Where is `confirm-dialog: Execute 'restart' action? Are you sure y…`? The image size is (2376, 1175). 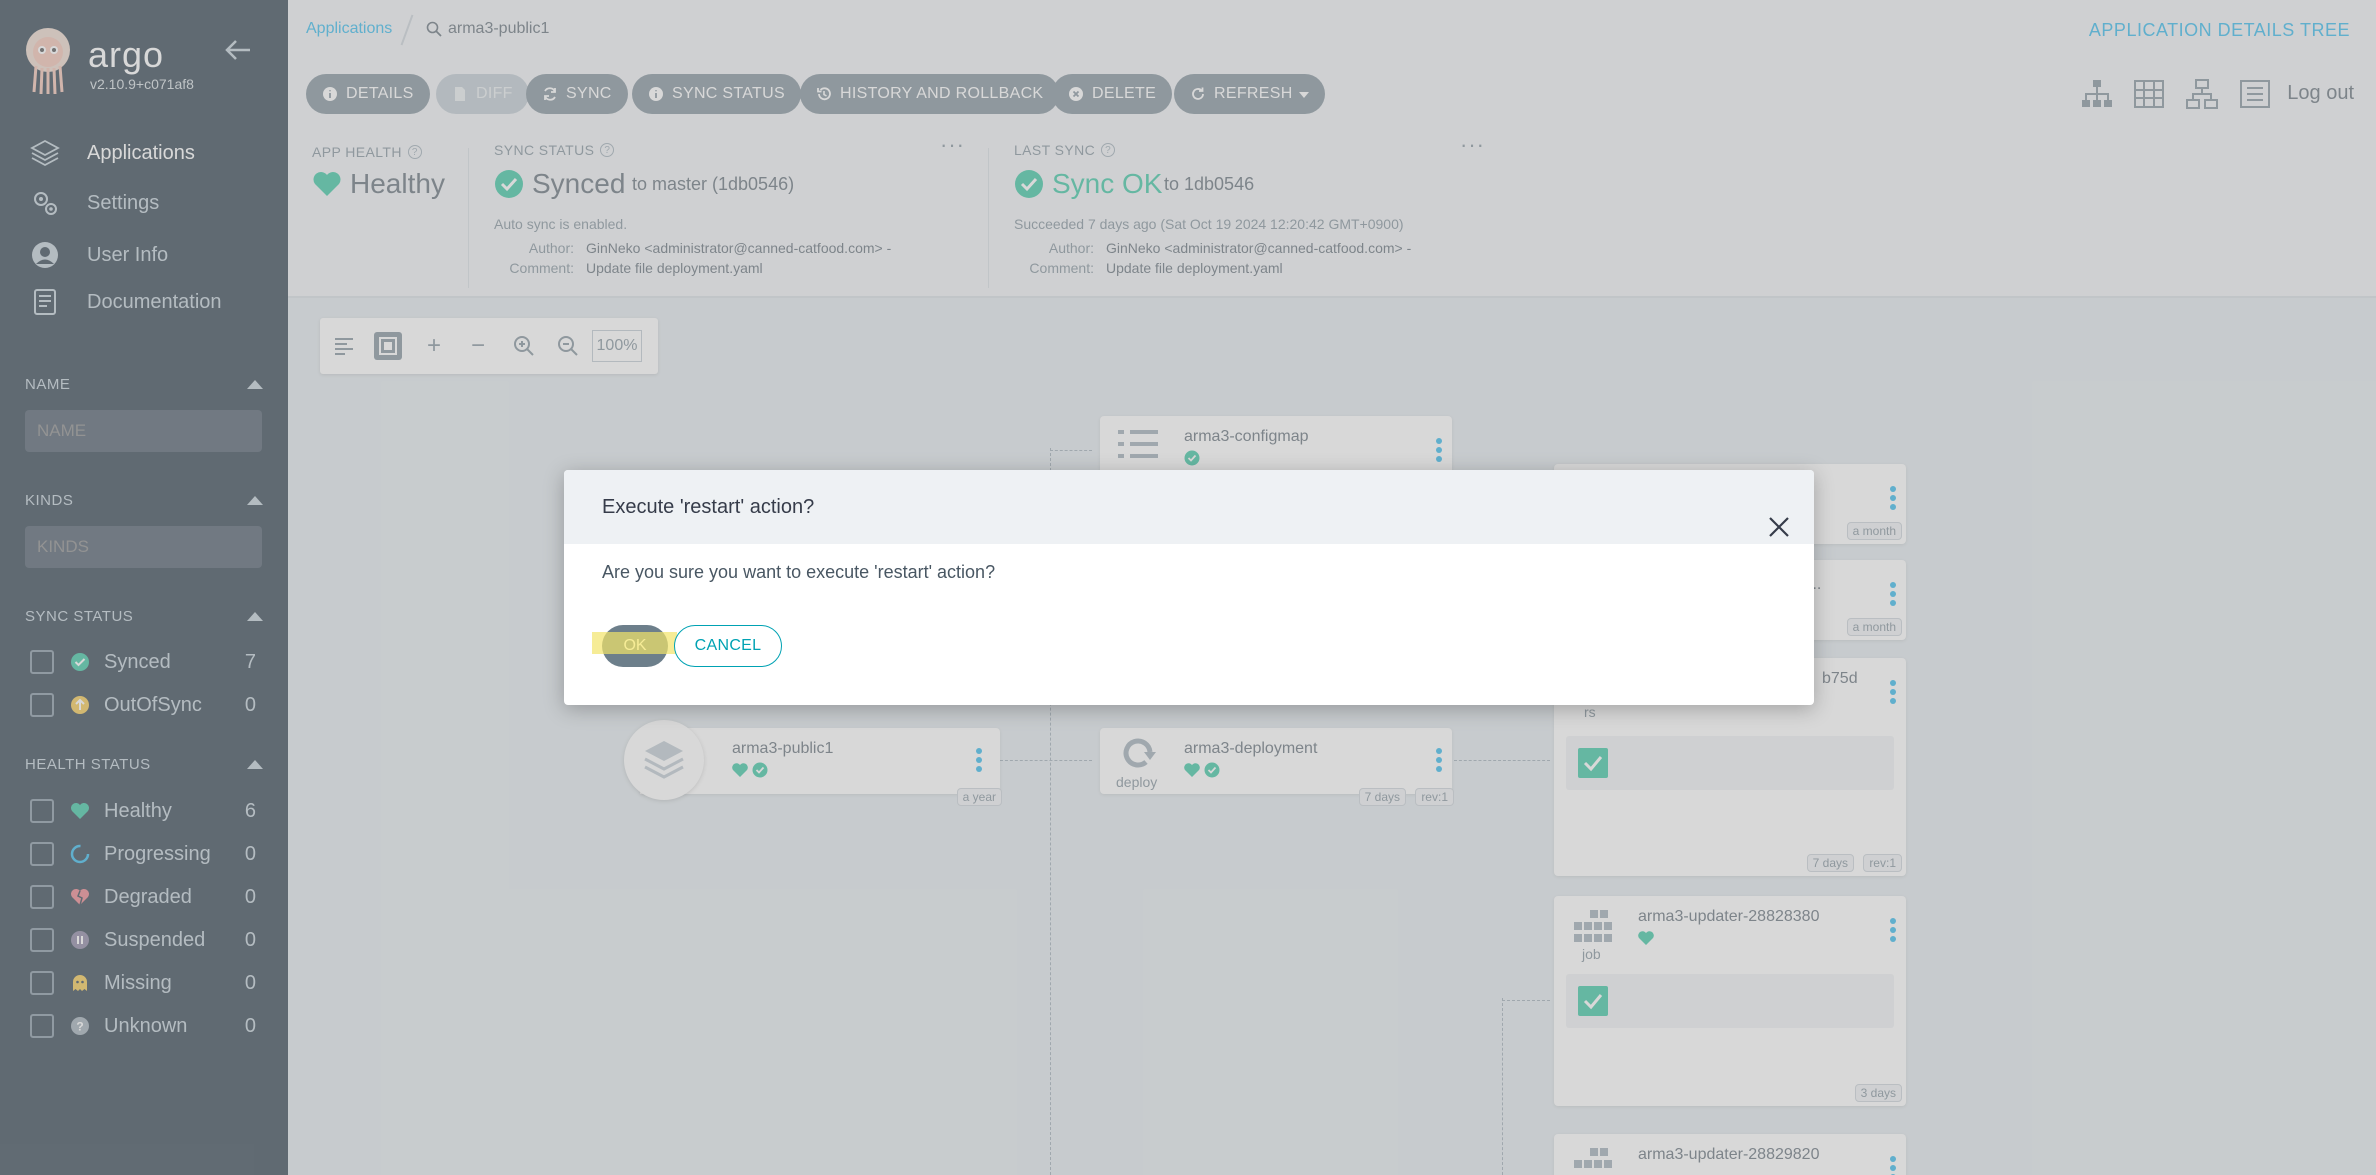 confirm-dialog: Execute 'restart' action? Are you sure y… is located at coordinates (1189, 587).